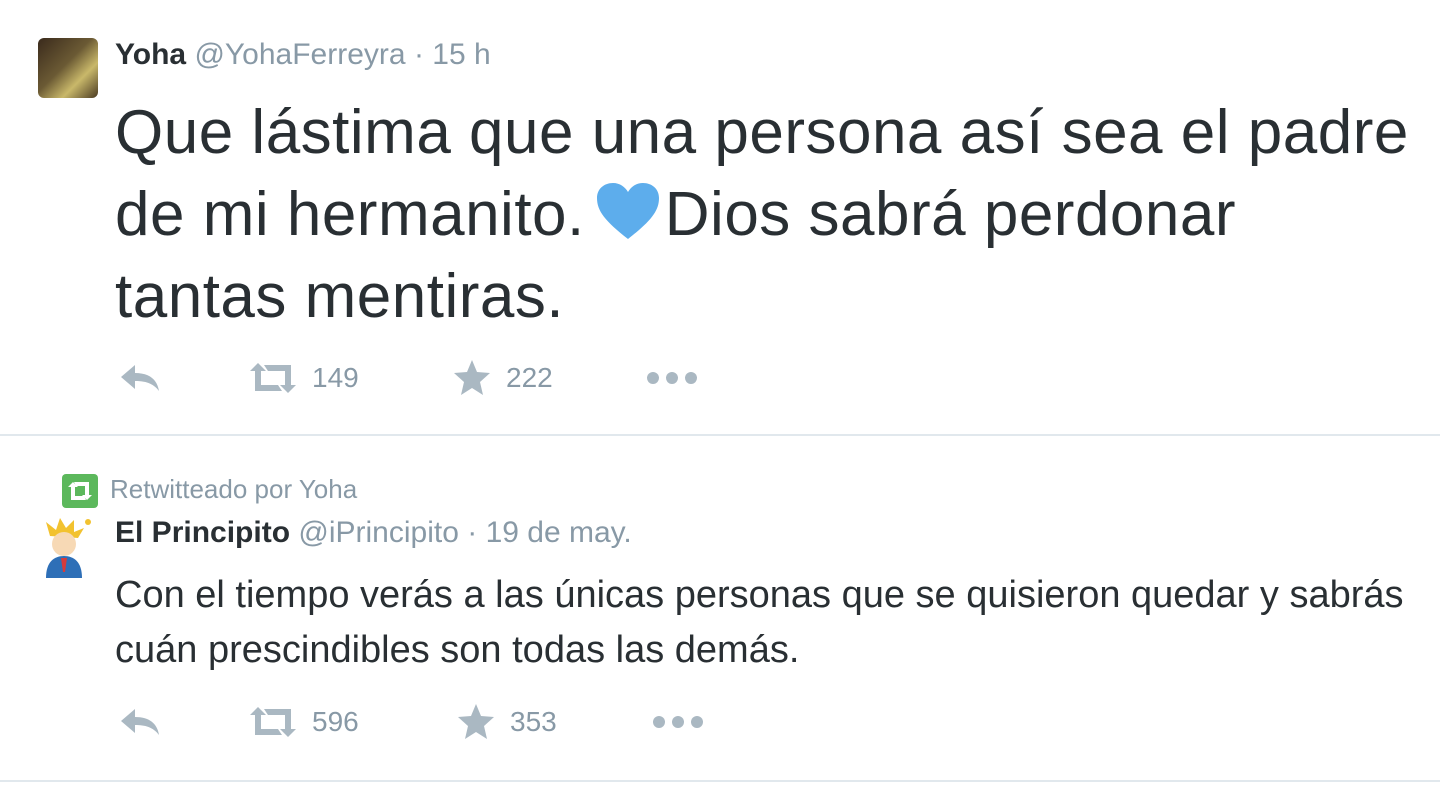  Describe the element at coordinates (303, 378) in the screenshot. I see `retweet-button: 149` at that location.